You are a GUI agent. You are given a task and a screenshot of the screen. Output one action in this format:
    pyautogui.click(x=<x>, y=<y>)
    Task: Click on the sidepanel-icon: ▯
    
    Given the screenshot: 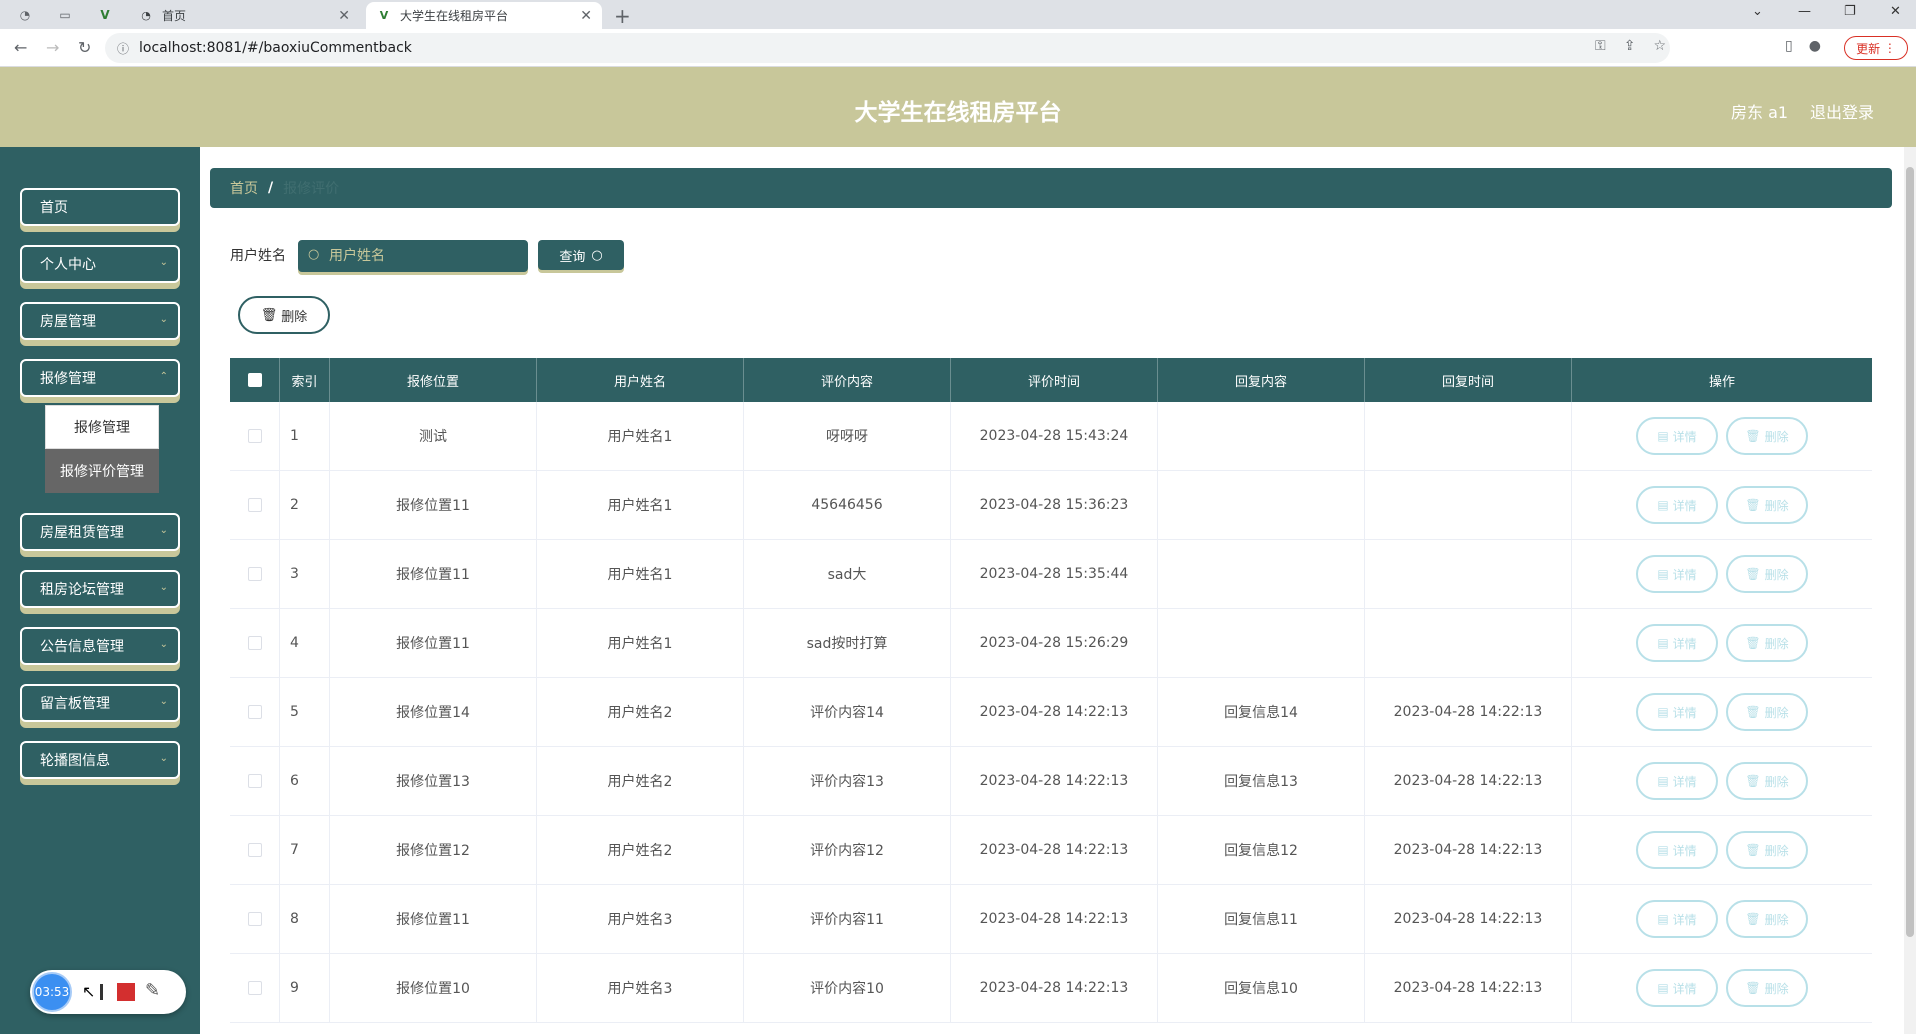 What is the action you would take?
    pyautogui.click(x=1789, y=46)
    